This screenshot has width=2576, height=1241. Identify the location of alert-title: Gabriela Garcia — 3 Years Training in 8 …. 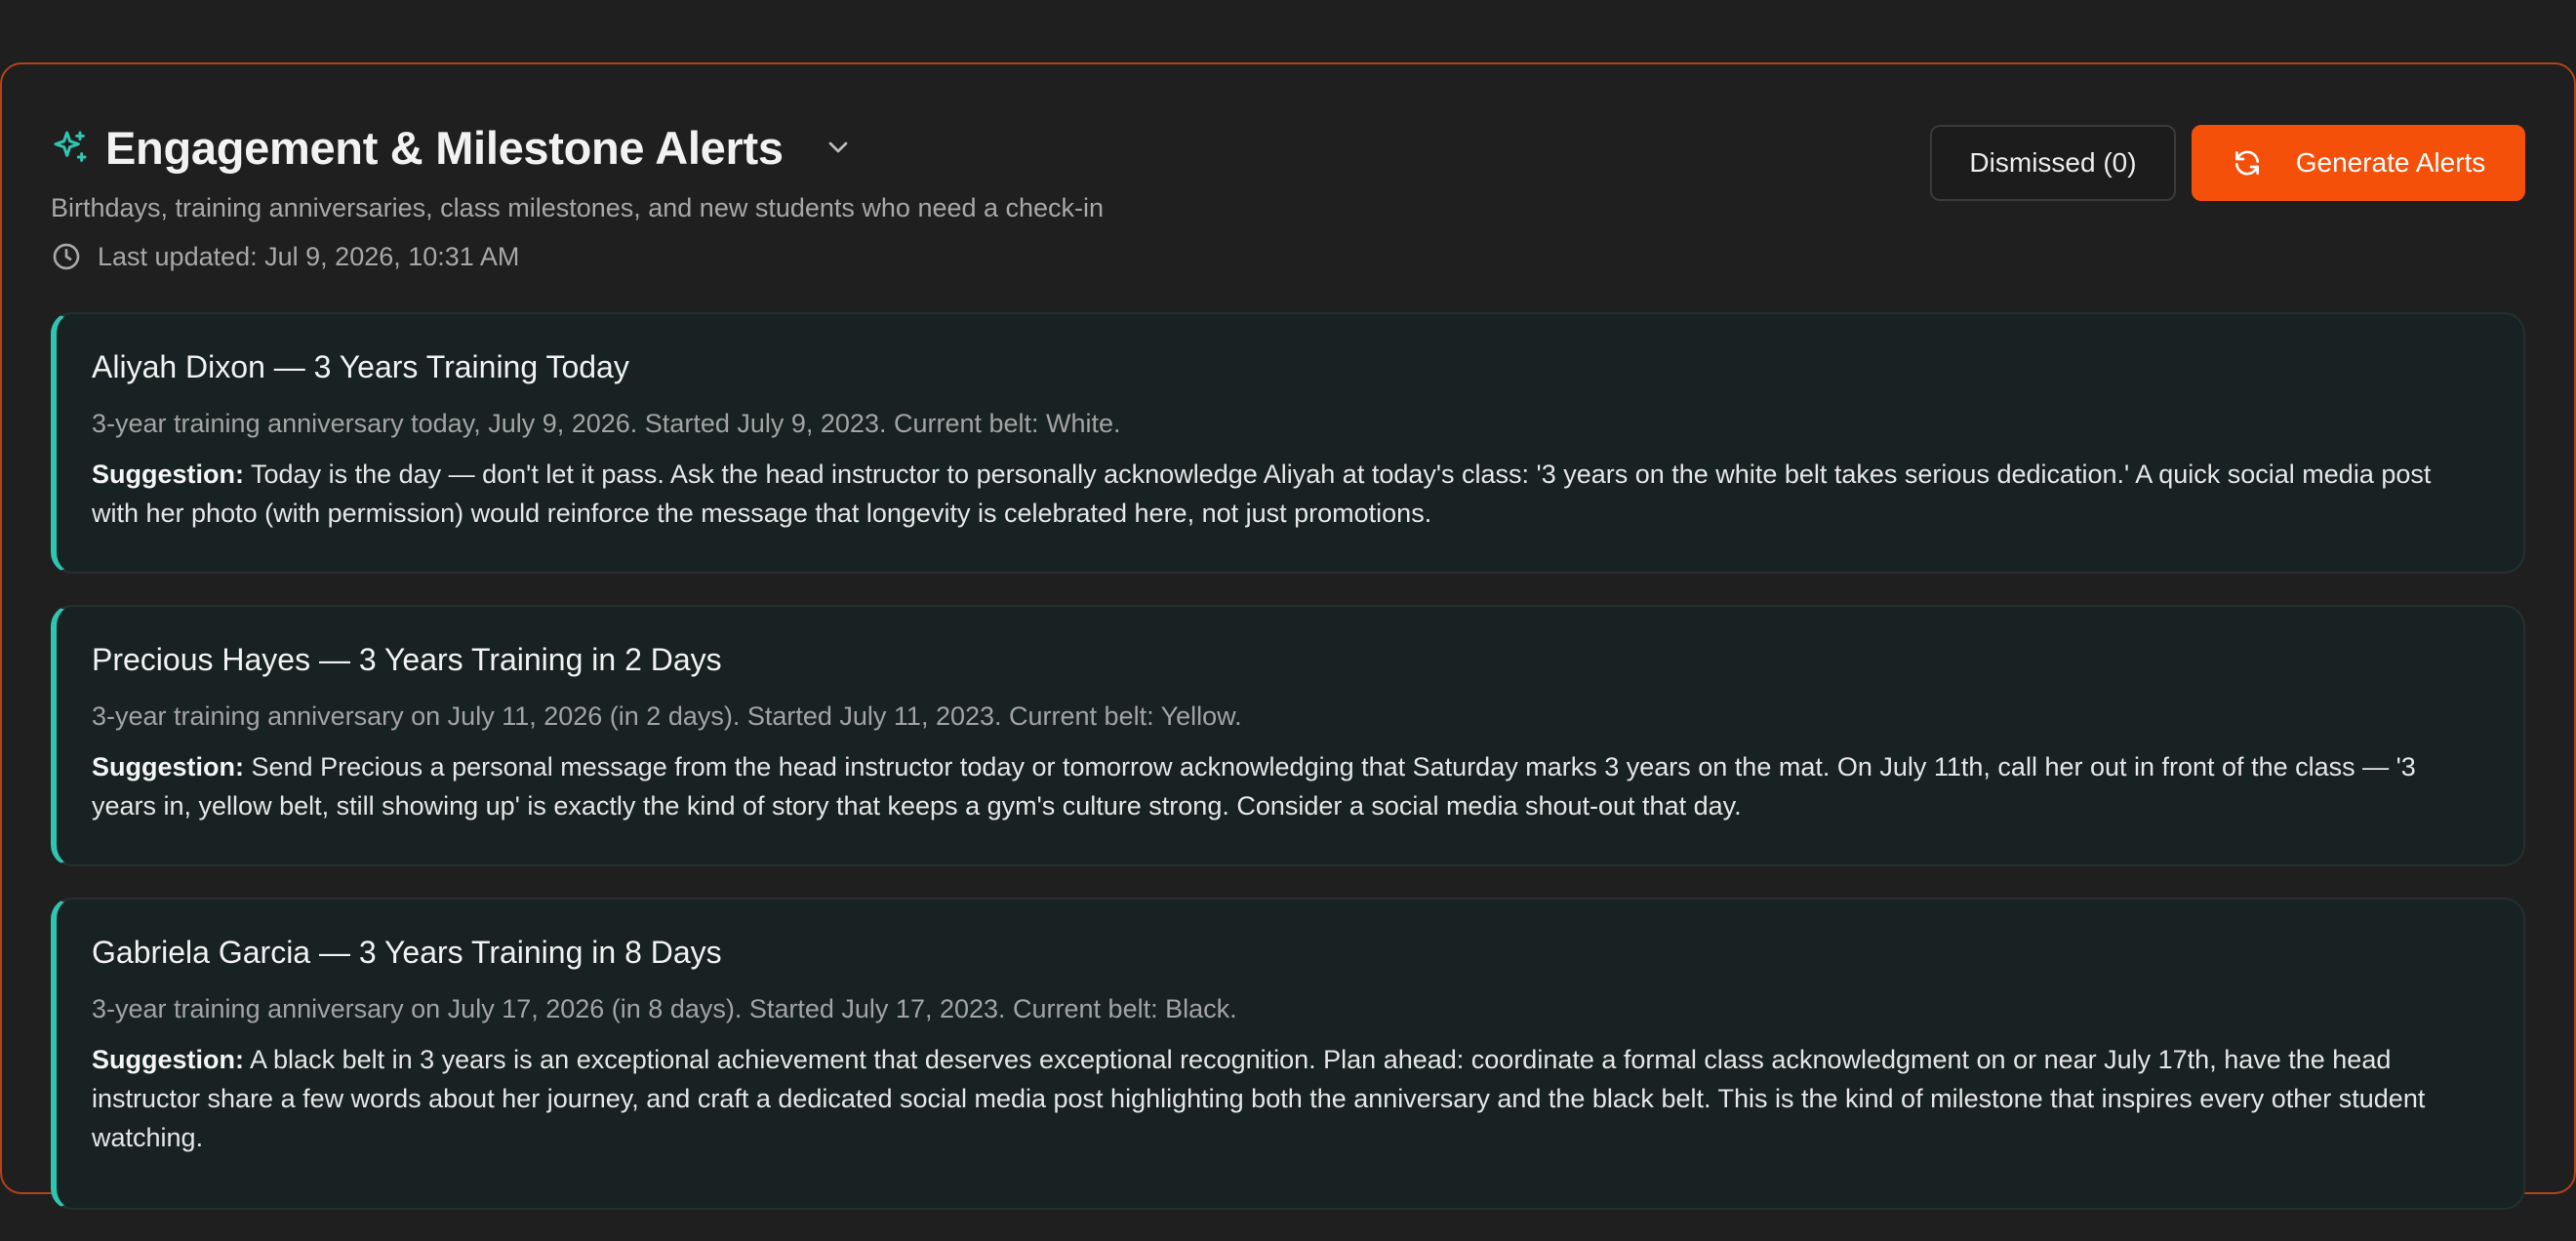
(407, 952).